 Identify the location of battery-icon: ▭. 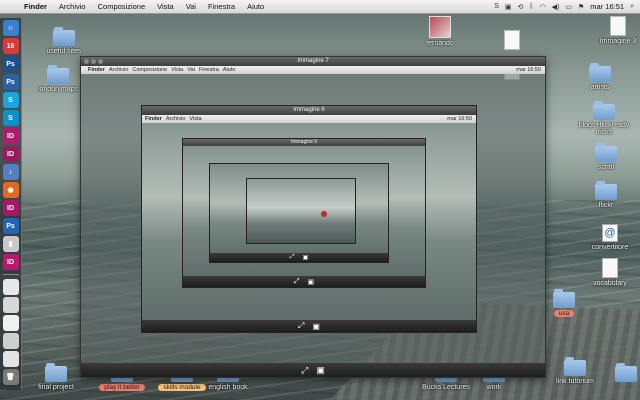
(568, 7).